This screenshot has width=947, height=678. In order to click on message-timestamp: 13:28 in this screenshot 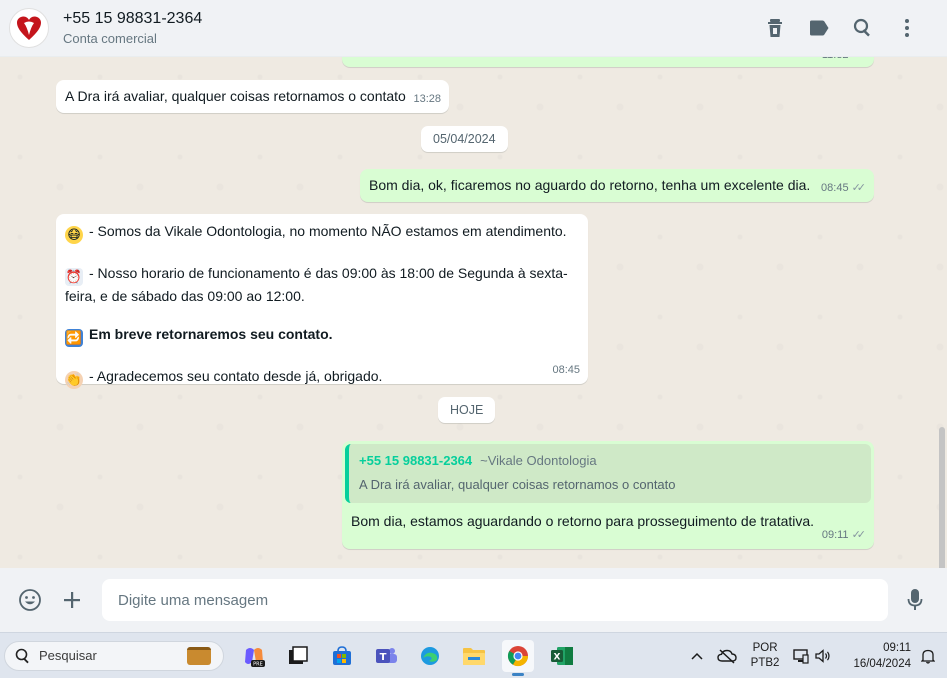, I will do `click(427, 99)`.